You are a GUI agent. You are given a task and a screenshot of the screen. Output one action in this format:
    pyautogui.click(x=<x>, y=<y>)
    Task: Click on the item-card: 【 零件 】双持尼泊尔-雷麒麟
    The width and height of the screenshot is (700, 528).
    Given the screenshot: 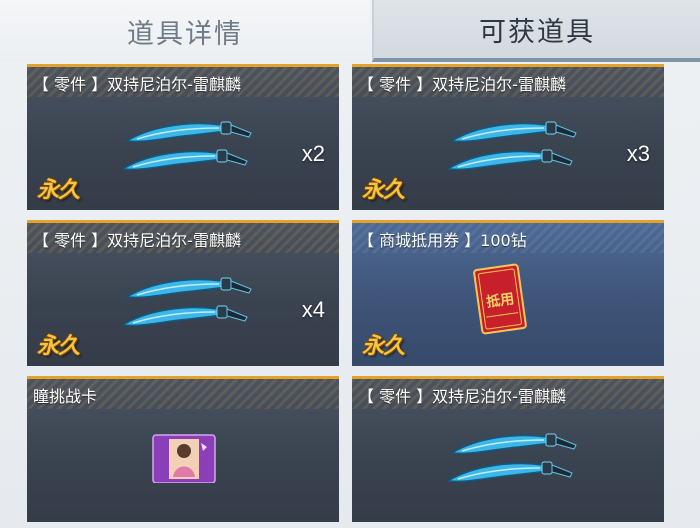 What is the action you would take?
    pyautogui.click(x=508, y=449)
    